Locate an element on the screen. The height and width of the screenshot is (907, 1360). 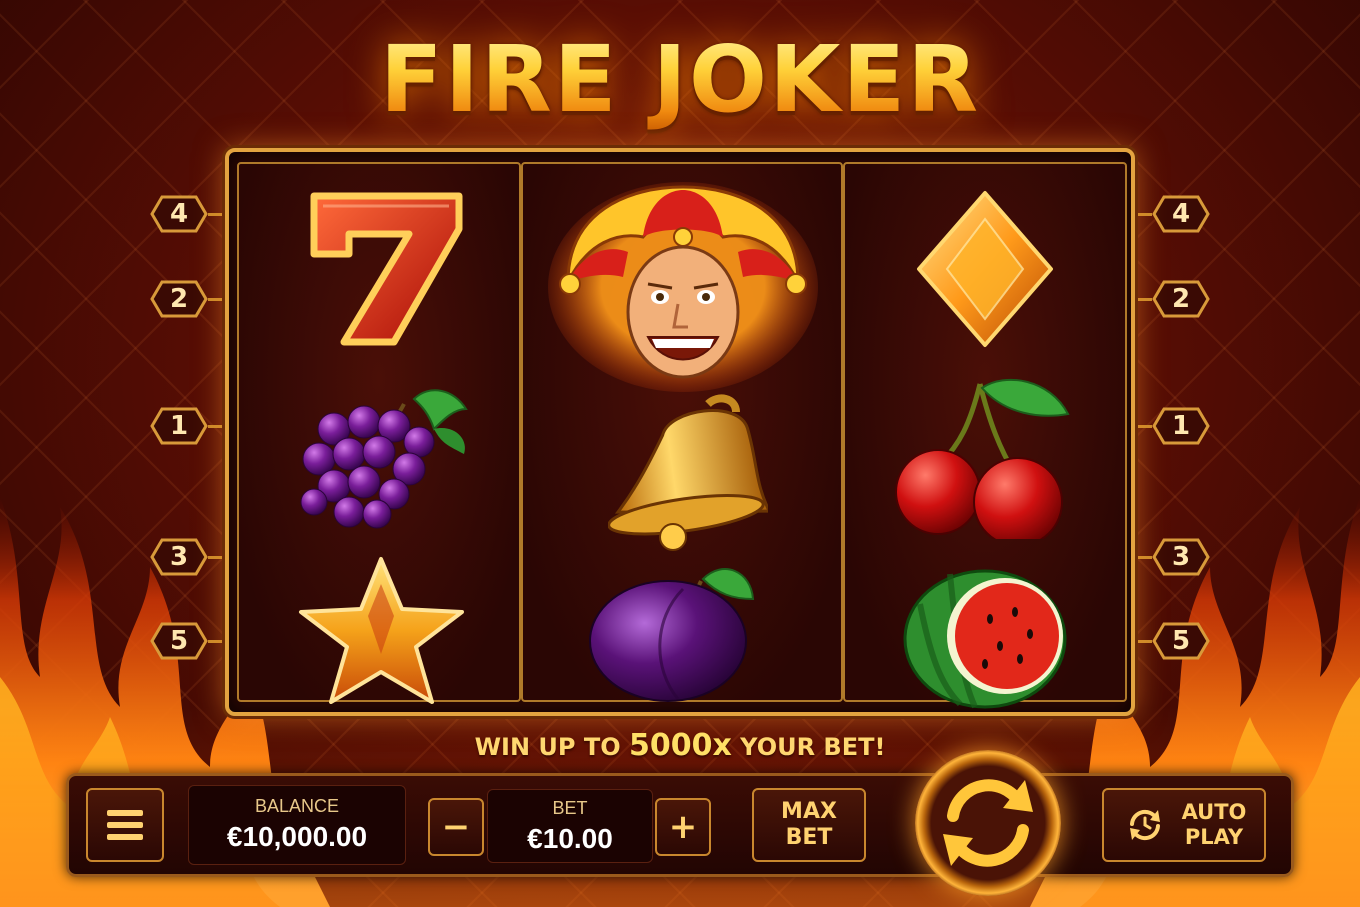
payline-badge-right: 5 is located at coordinates (1181, 641).